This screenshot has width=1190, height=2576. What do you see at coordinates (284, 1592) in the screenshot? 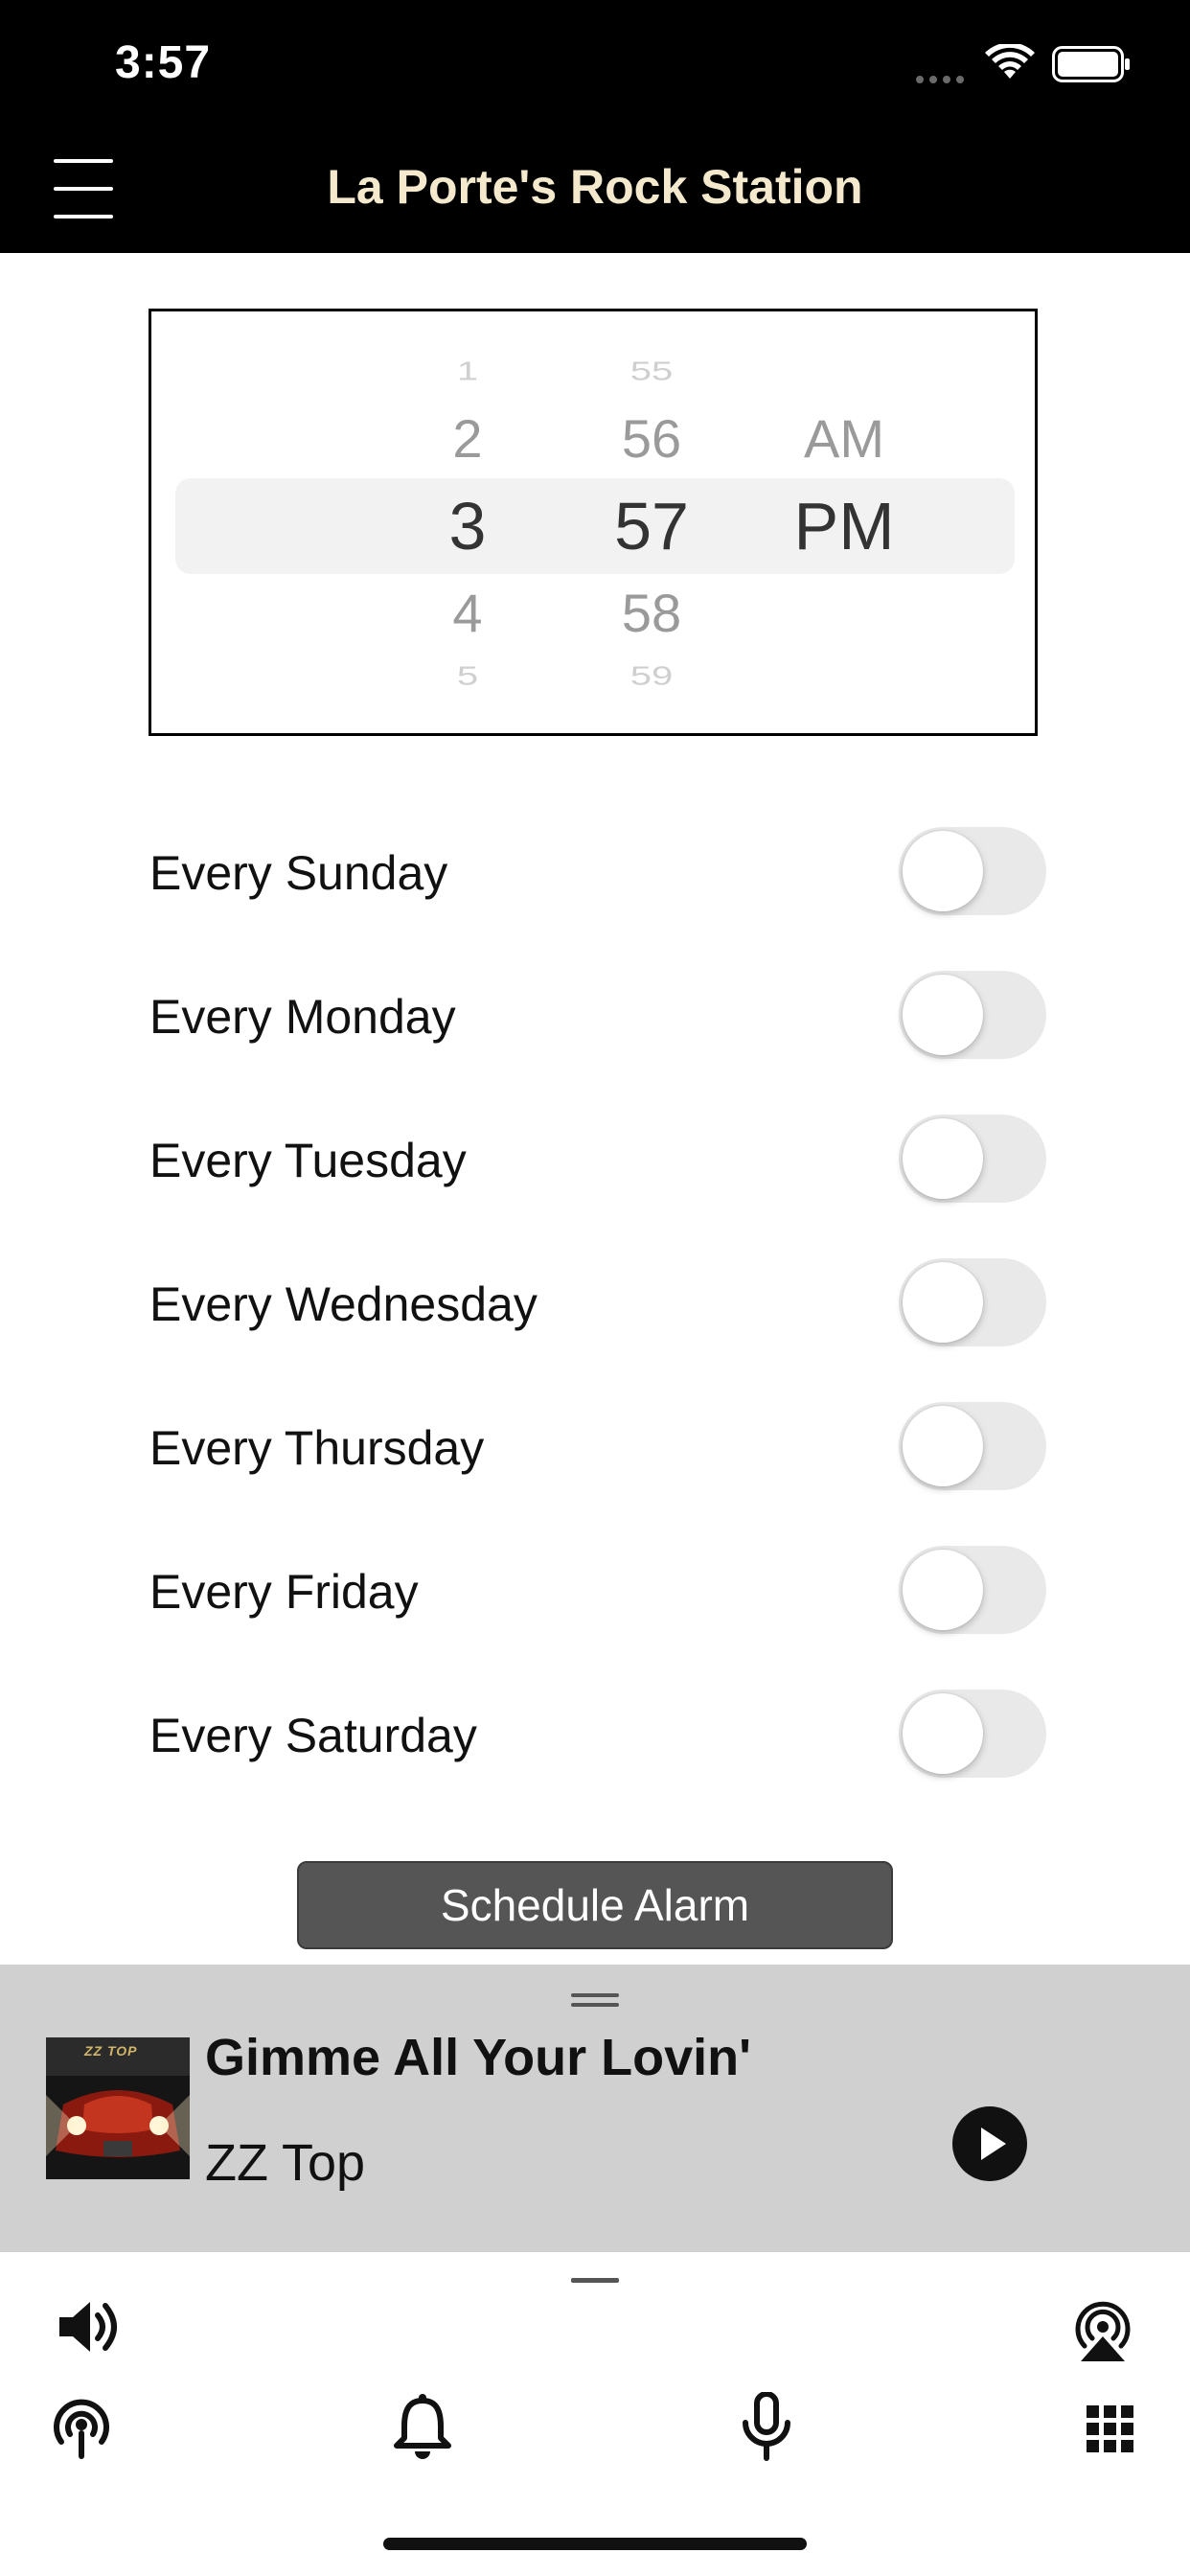
I see `day-label: Every Friday` at bounding box center [284, 1592].